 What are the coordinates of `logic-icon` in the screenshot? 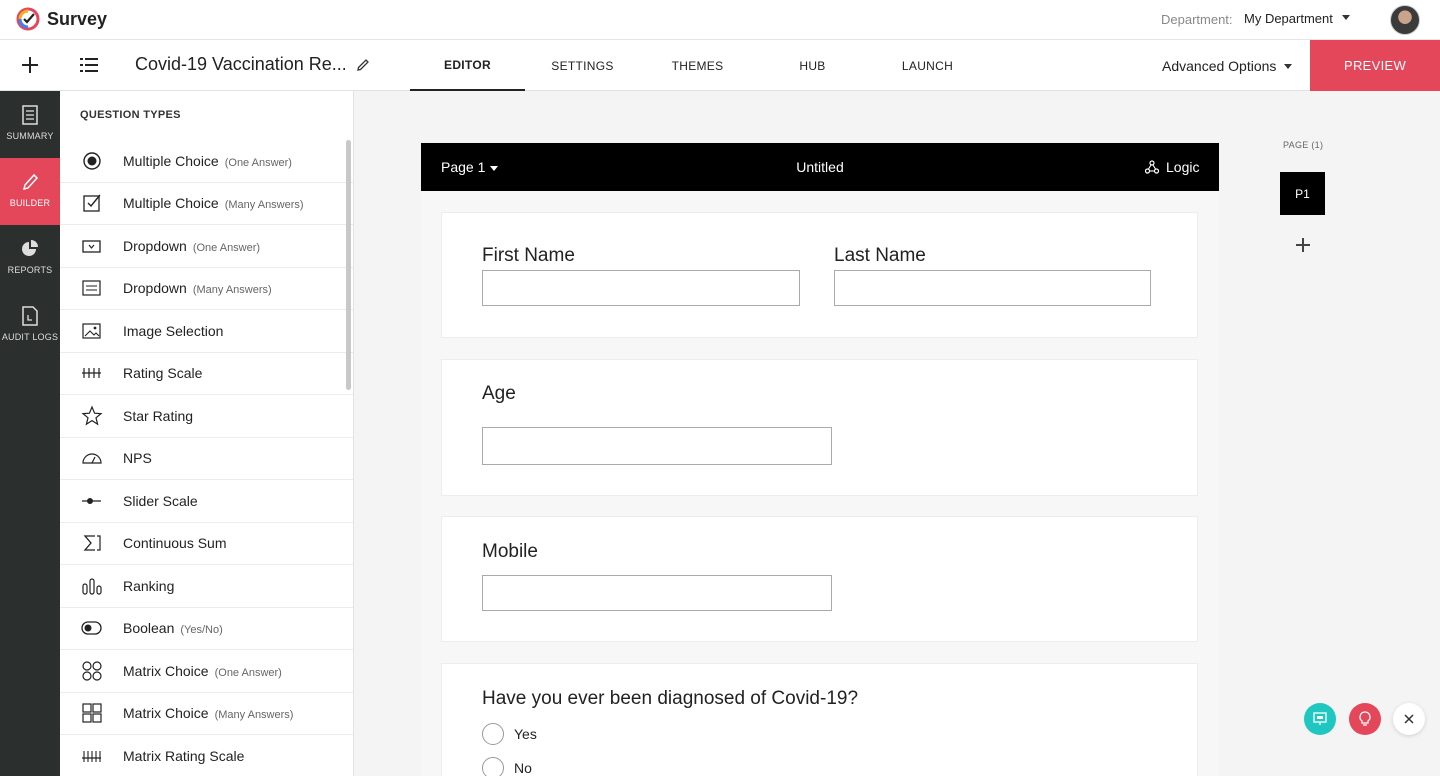 It's located at (1152, 167).